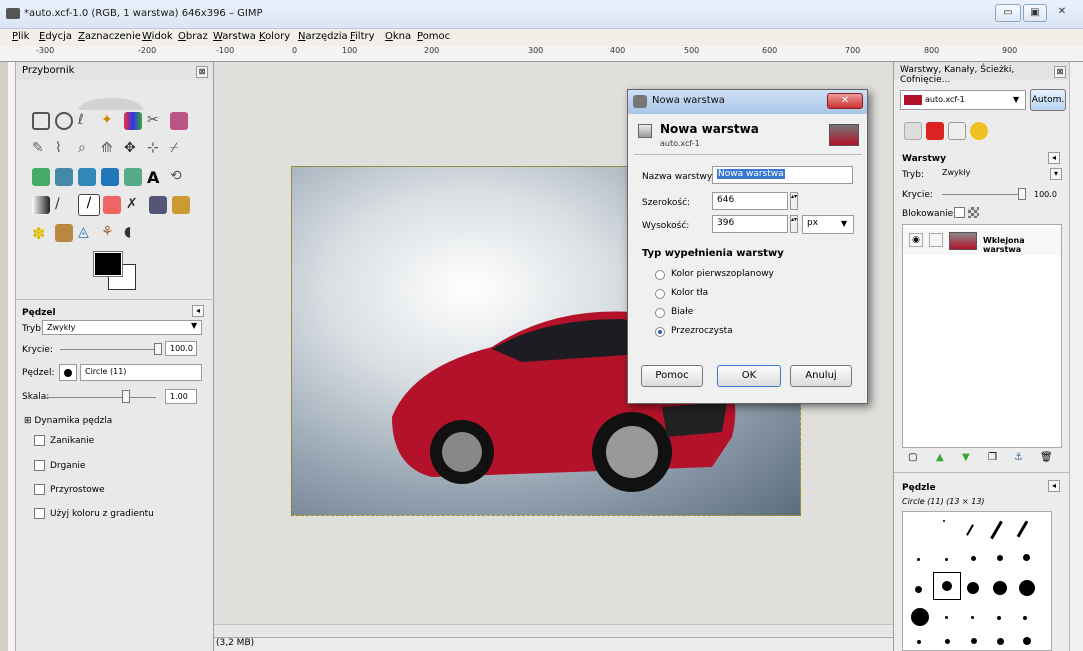 Image resolution: width=1083 pixels, height=651 pixels. Describe the element at coordinates (101, 397) in the screenshot. I see `scale-slider` at that location.